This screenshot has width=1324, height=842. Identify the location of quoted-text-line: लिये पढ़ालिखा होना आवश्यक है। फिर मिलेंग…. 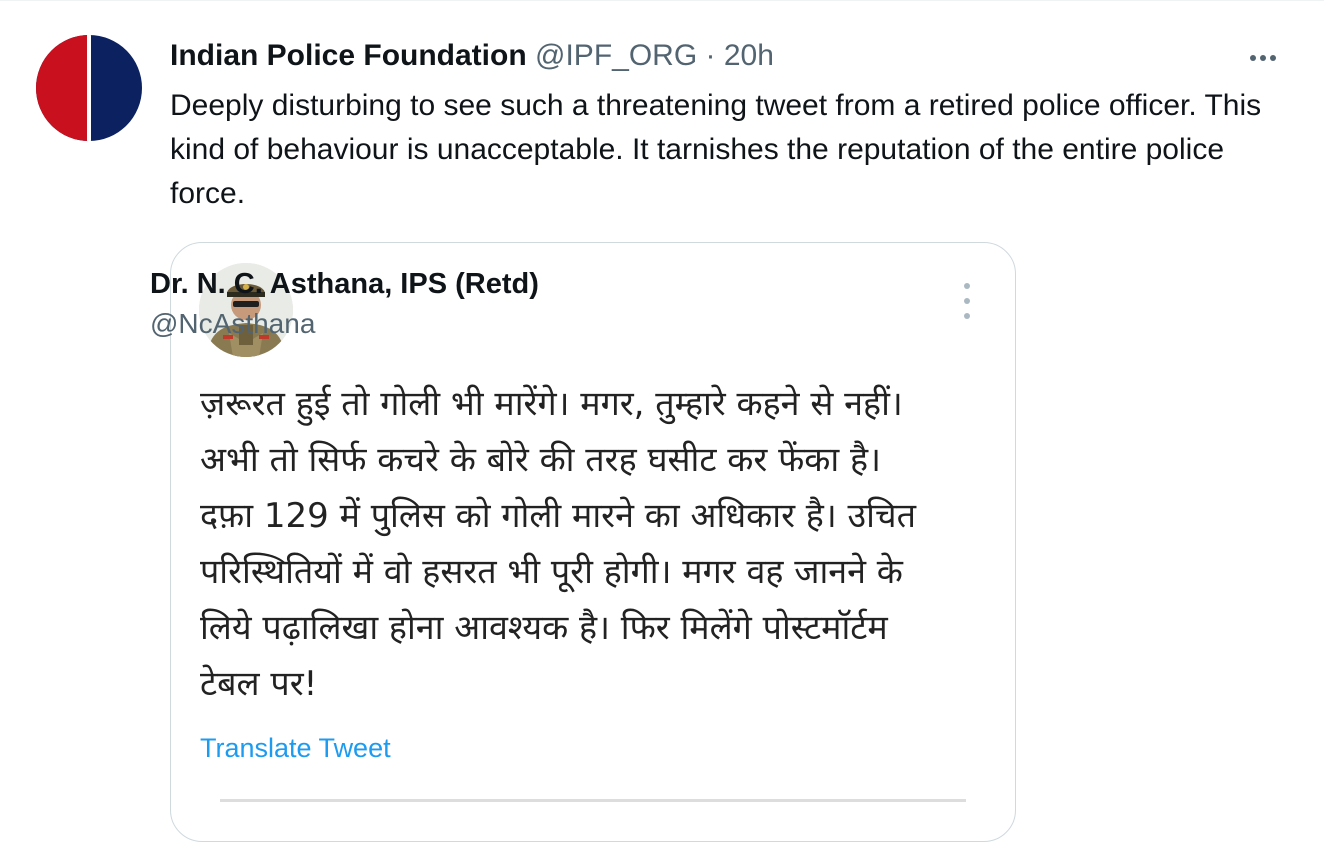
(544, 628).